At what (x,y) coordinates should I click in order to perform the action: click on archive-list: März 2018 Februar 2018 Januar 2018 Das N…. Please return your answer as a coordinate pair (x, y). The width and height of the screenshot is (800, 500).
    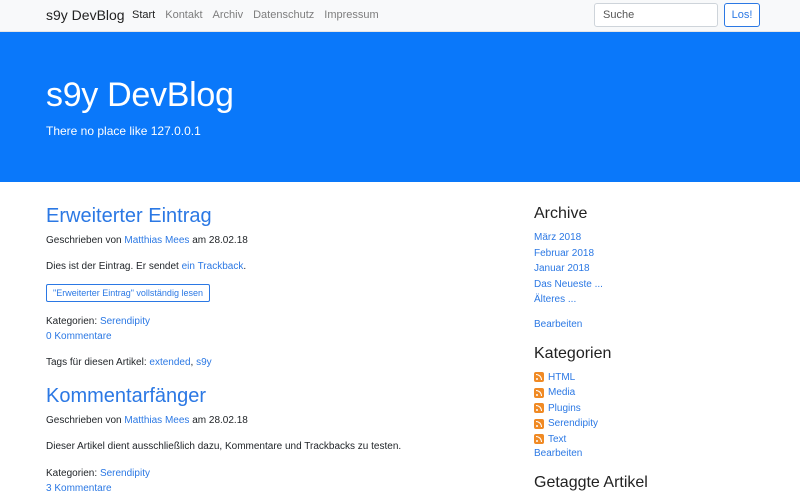
    Looking at the image, I should click on (654, 269).